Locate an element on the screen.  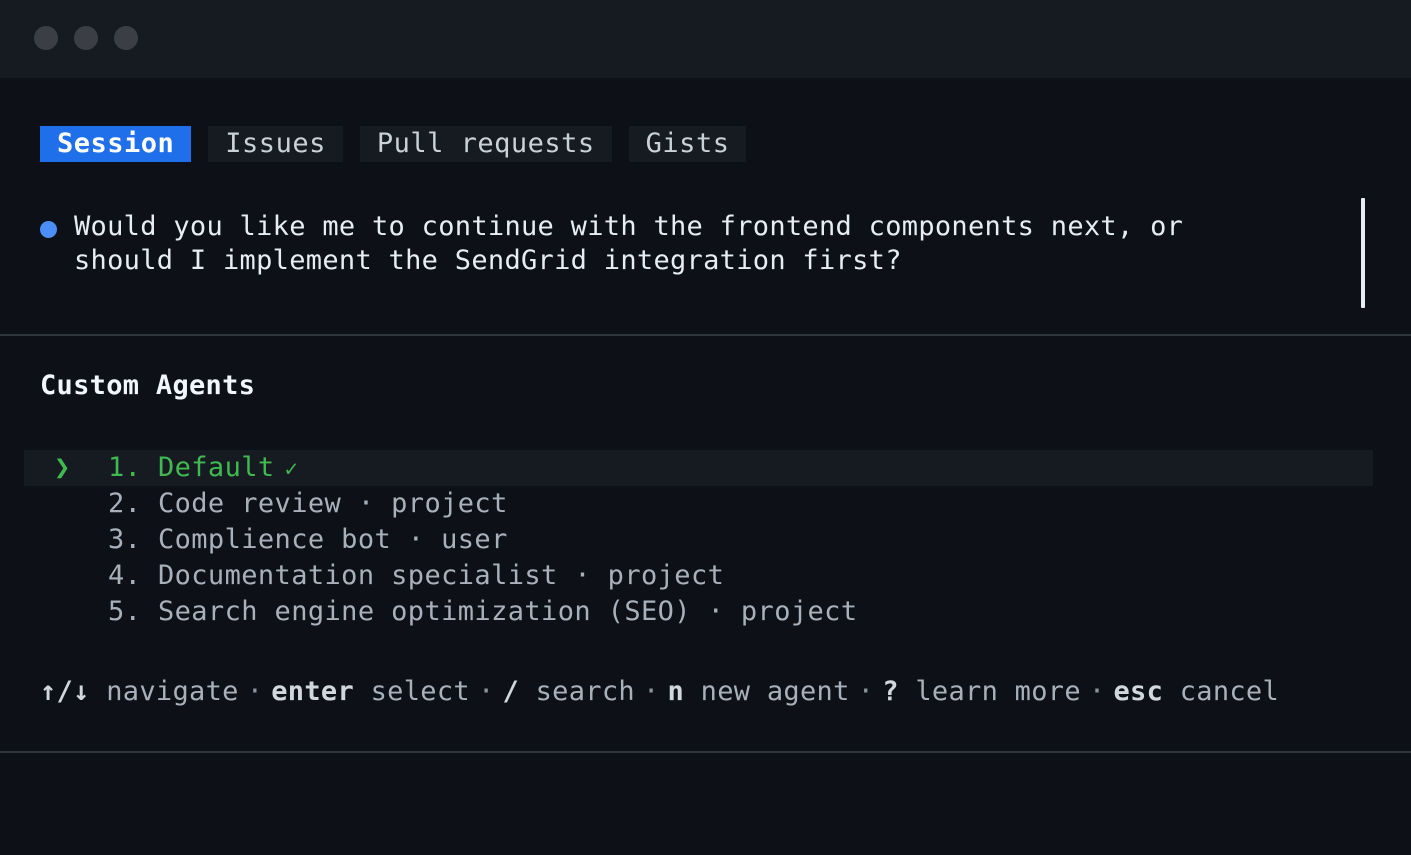
agent-item-code-review: 2. Code review · project is located at coordinates (698, 504).